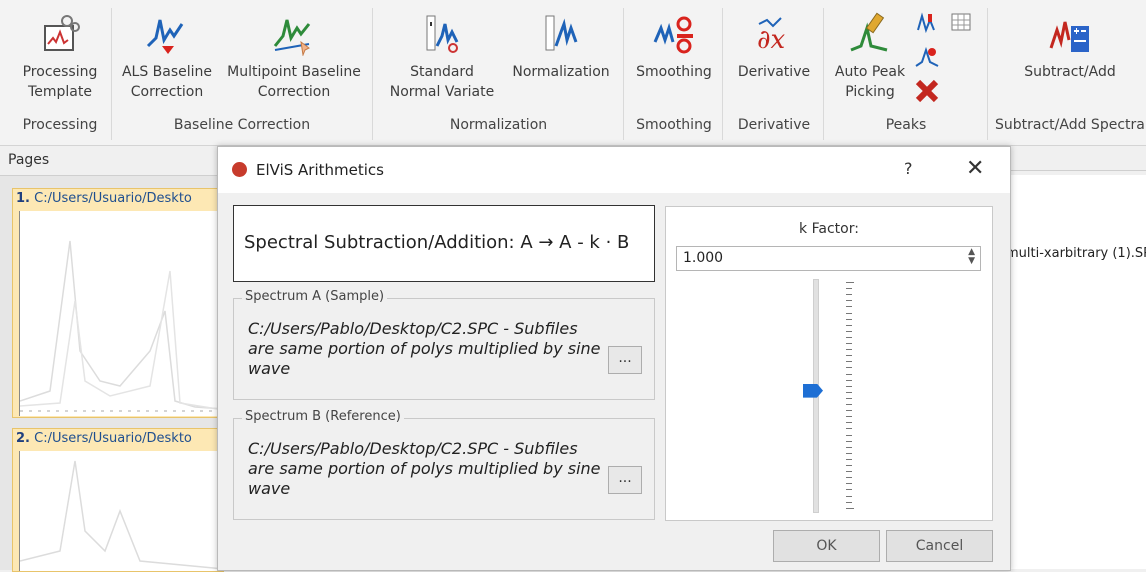 This screenshot has height=572, width=1146. Describe the element at coordinates (23, 198) in the screenshot. I see `page-index: 1.` at that location.